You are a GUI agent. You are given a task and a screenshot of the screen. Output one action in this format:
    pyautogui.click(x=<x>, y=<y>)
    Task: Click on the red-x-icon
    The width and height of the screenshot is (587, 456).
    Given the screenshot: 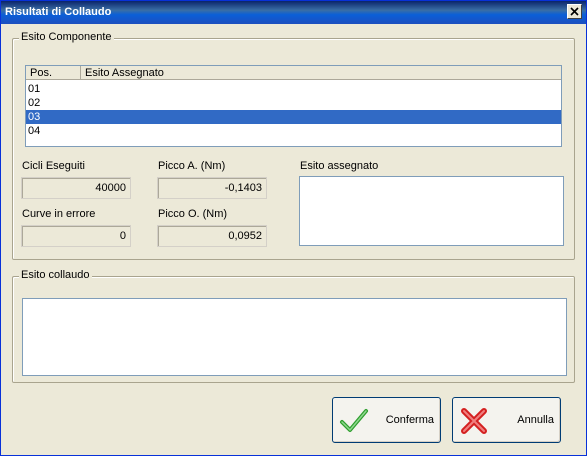 What is the action you would take?
    pyautogui.click(x=474, y=421)
    